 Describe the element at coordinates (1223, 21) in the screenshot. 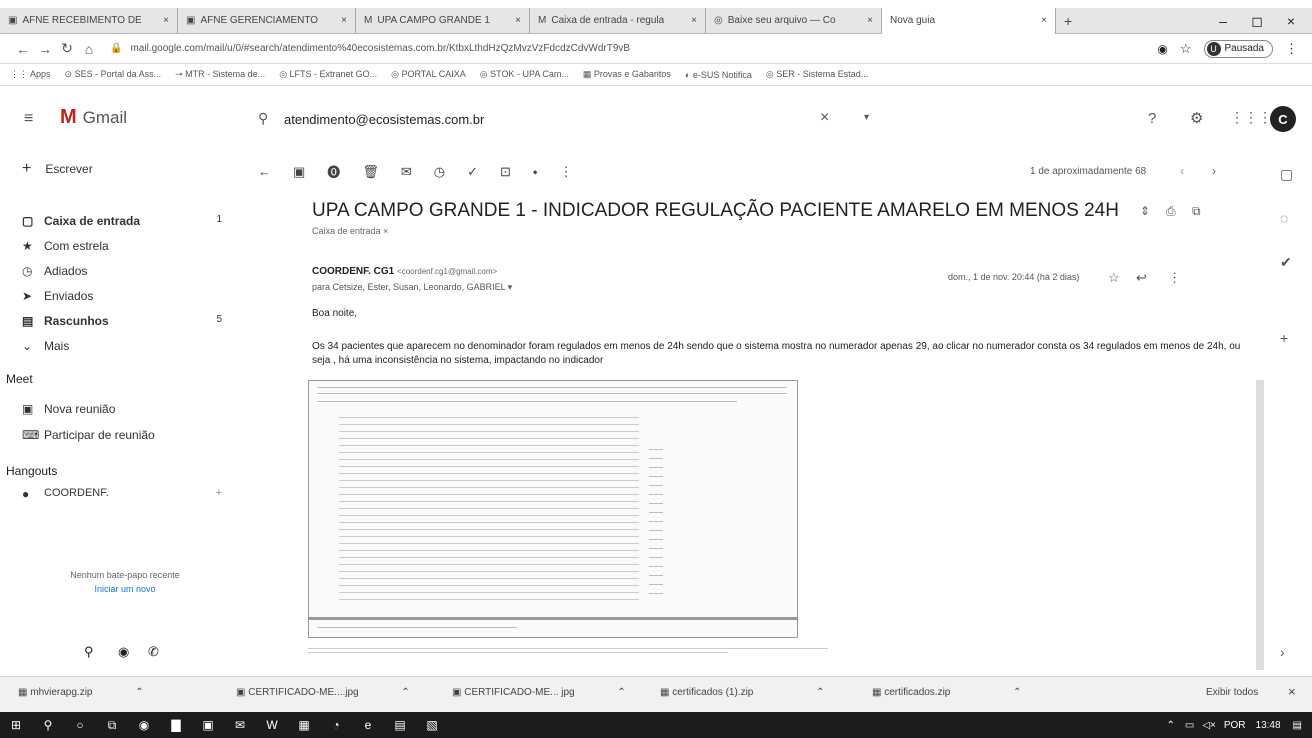

I see `minimize-button: –` at that location.